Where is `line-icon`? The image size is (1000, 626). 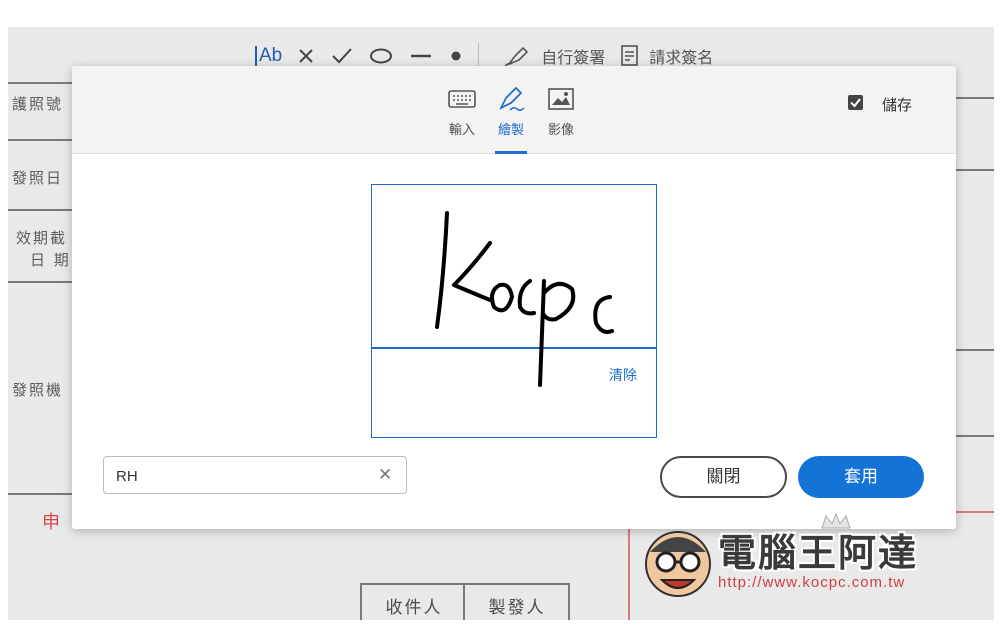 line-icon is located at coordinates (421, 56).